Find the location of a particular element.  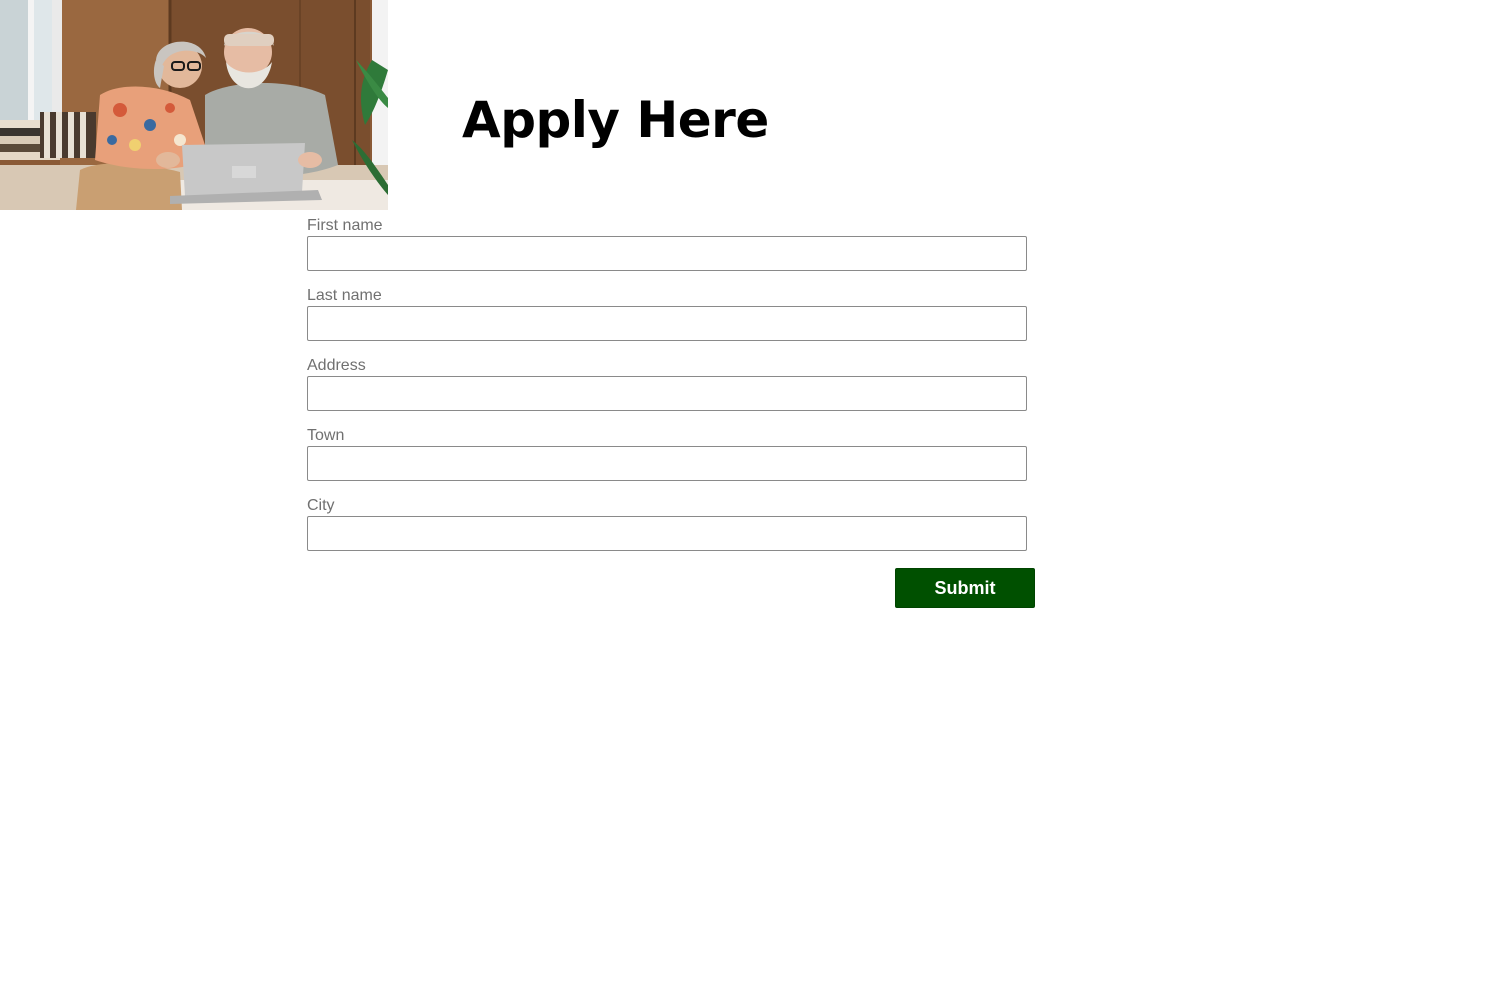

page-title: Apply Here is located at coordinates (615, 120).